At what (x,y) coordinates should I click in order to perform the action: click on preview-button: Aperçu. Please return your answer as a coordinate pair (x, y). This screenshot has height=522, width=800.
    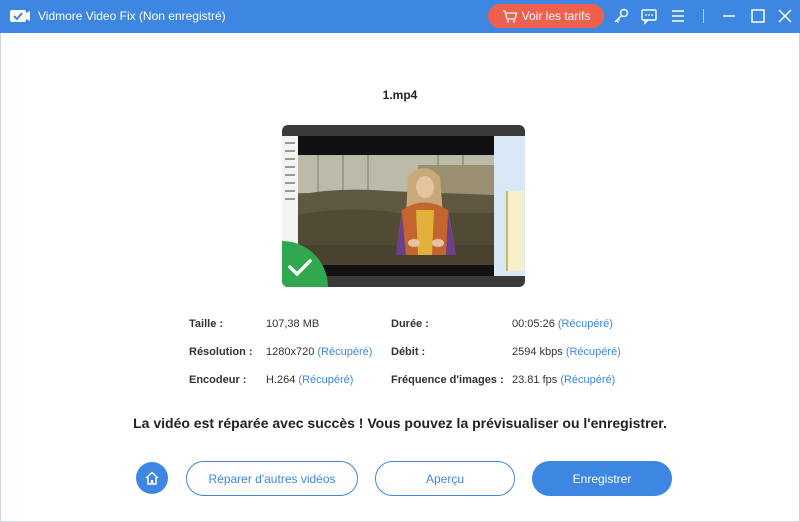
    Looking at the image, I should click on (445, 478).